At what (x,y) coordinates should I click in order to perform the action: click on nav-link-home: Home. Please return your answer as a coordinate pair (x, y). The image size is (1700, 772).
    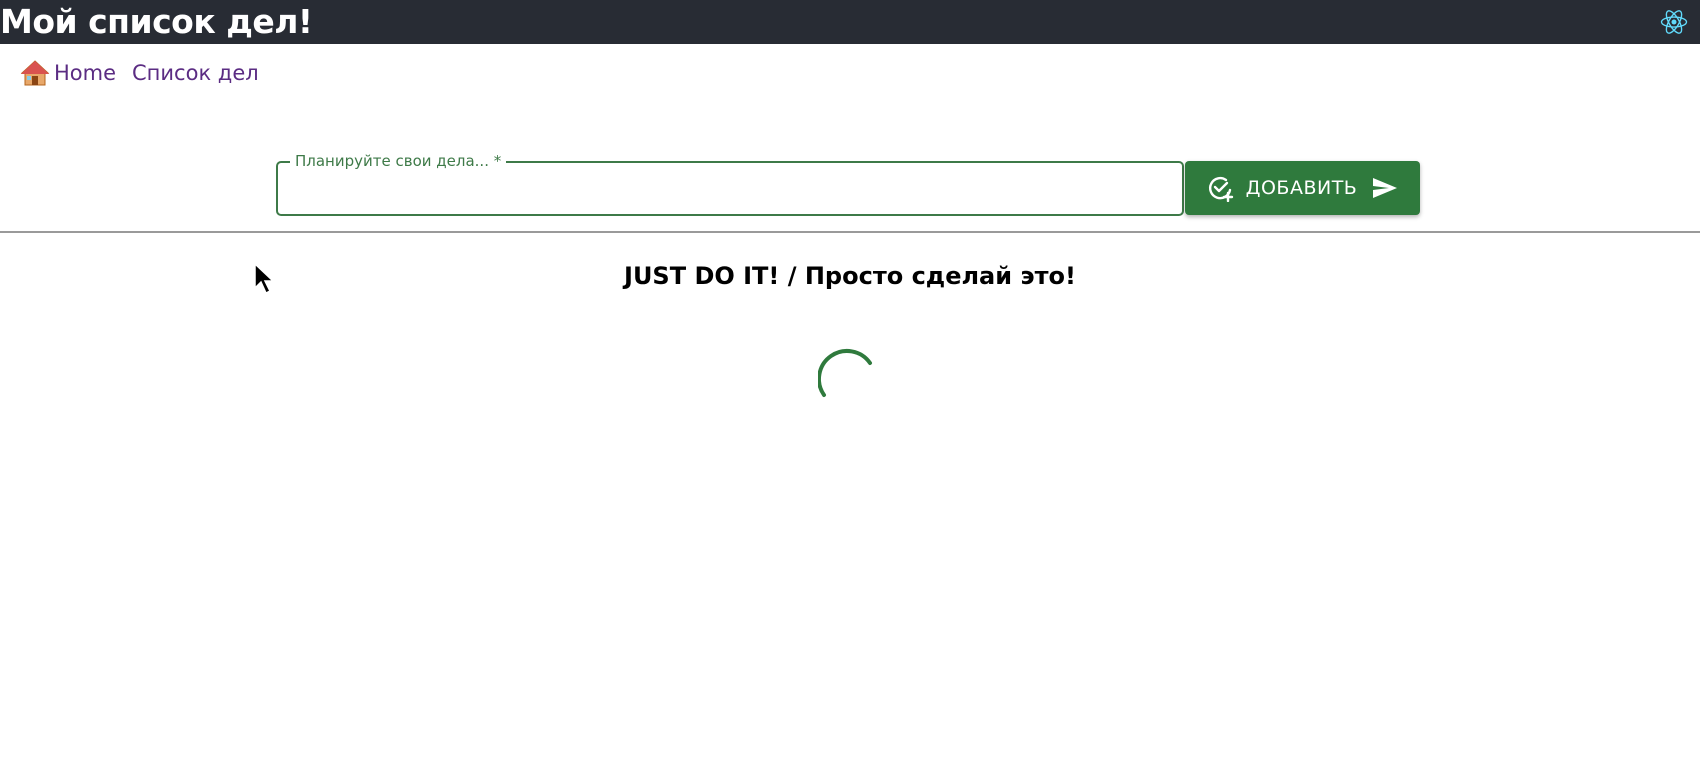
    Looking at the image, I should click on (85, 73).